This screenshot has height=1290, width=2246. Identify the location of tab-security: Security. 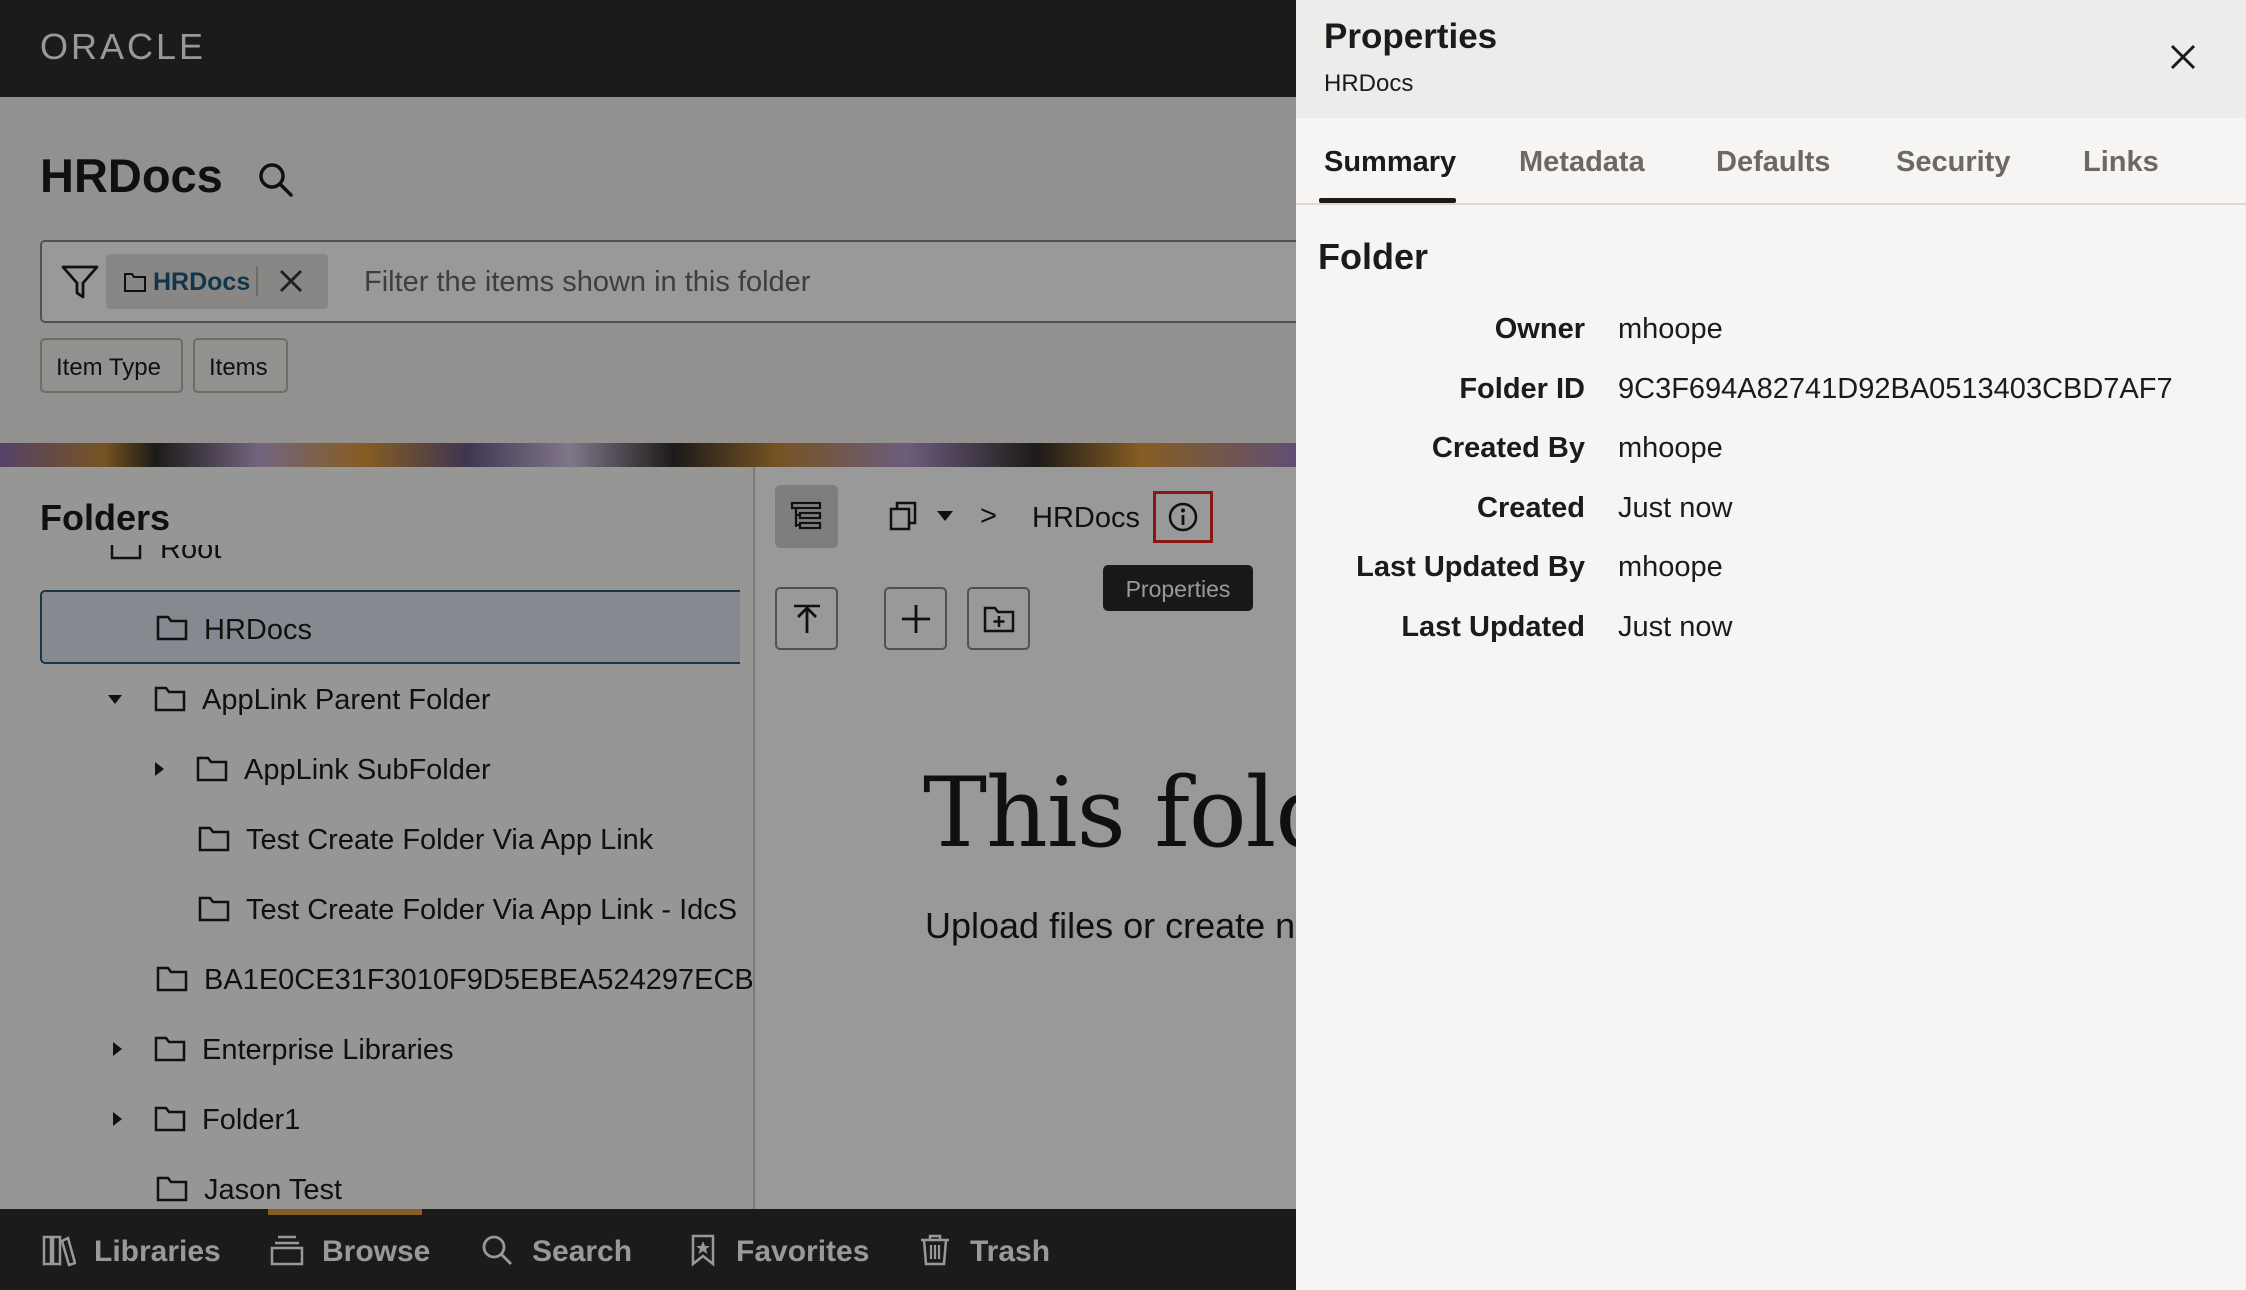
(1953, 162).